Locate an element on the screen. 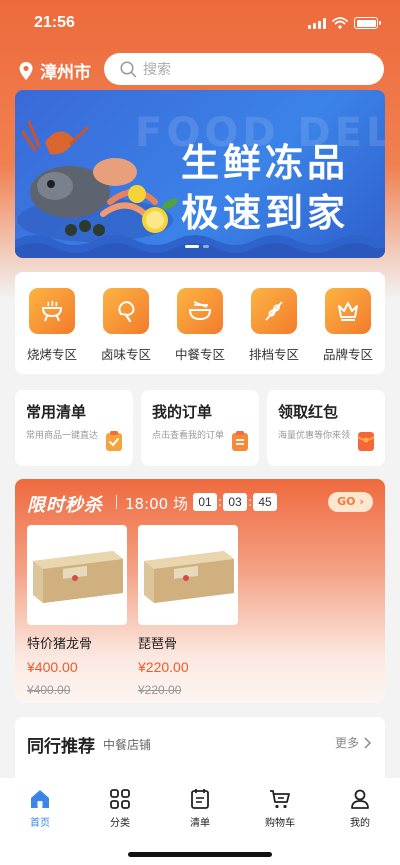 The width and height of the screenshot is (400, 865). recommend-section: 同行推荐 中餐店铺 更多 is located at coordinates (200, 752).